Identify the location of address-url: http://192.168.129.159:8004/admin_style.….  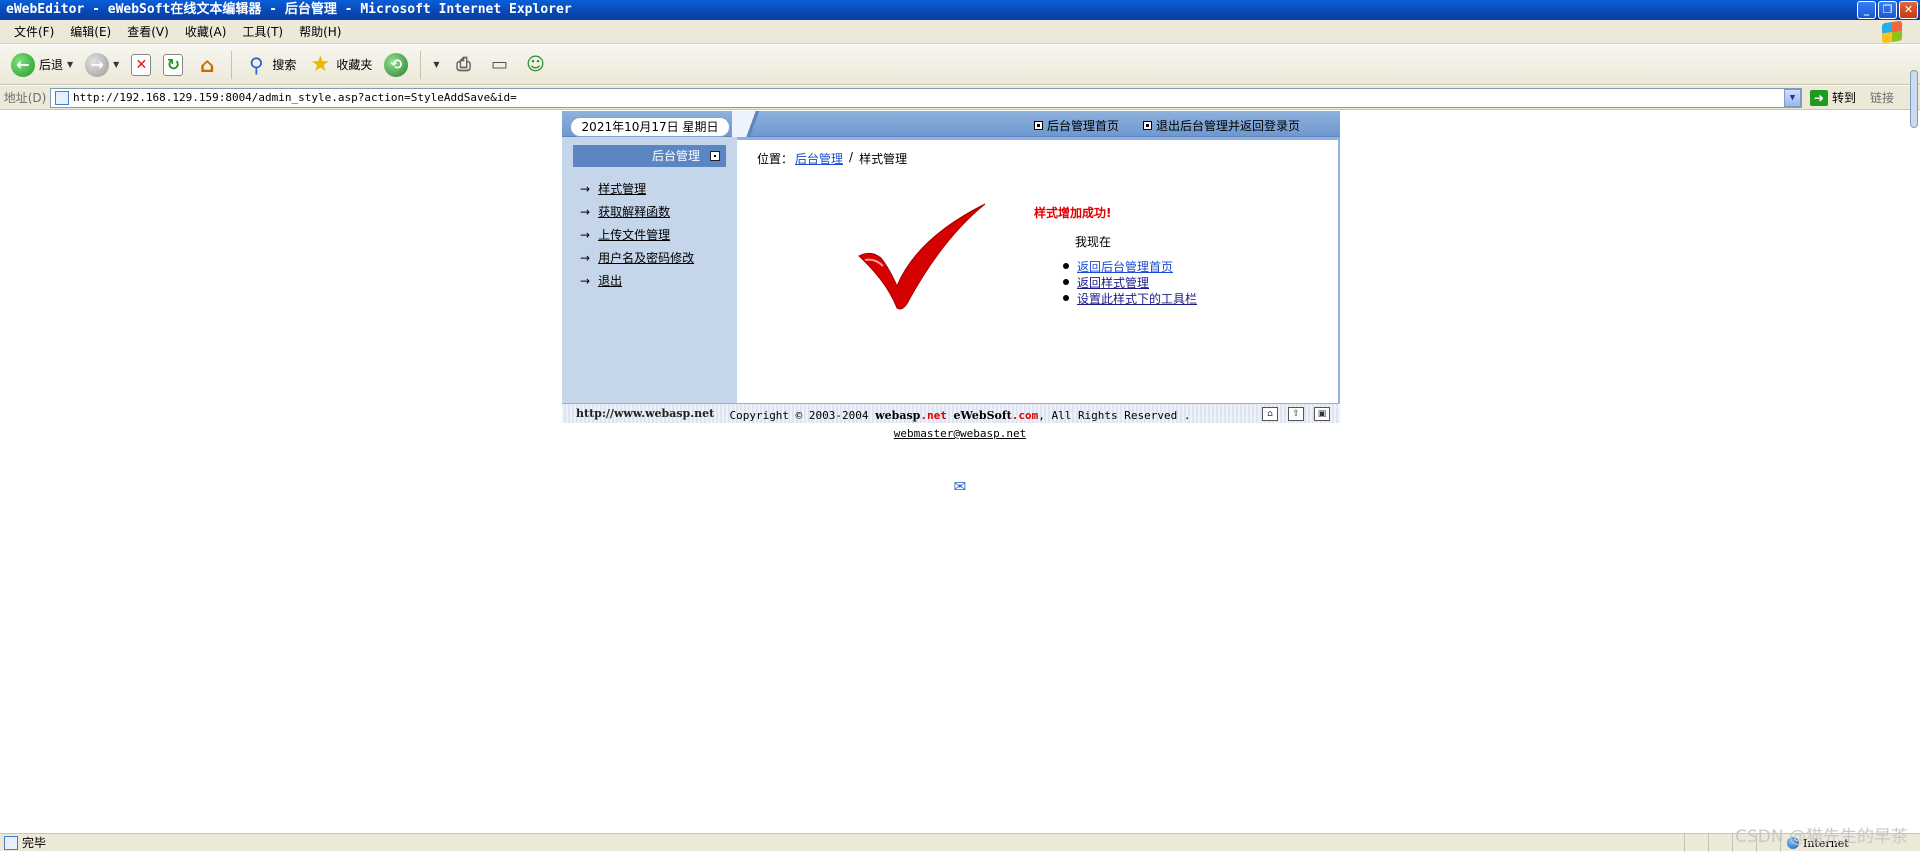
(295, 97).